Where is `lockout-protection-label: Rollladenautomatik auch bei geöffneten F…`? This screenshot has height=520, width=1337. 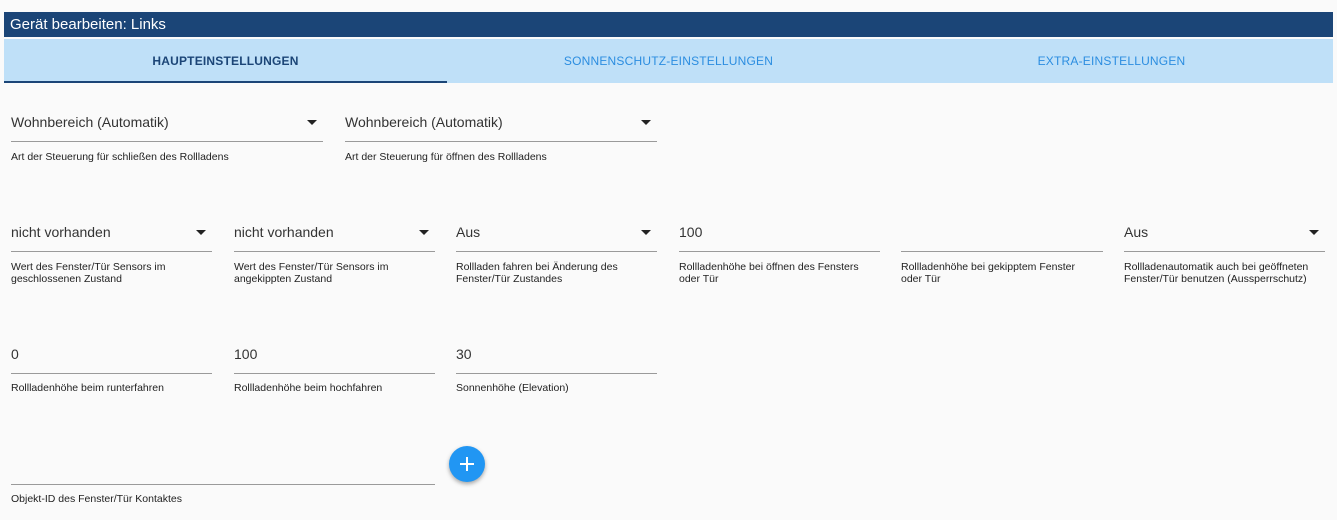 lockout-protection-label: Rollladenautomatik auch bei geöffneten F… is located at coordinates (1216, 273).